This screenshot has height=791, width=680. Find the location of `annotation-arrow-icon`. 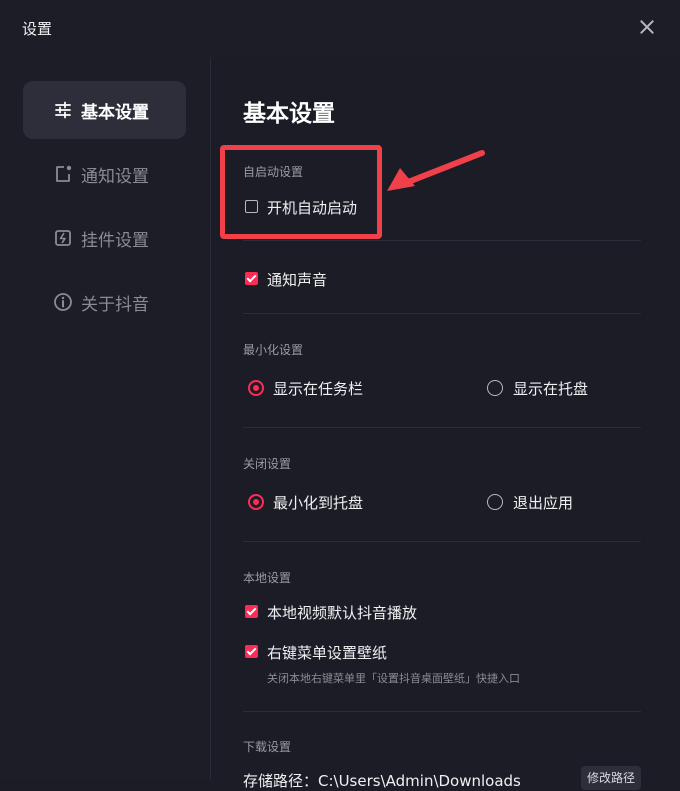

annotation-arrow-icon is located at coordinates (436, 170).